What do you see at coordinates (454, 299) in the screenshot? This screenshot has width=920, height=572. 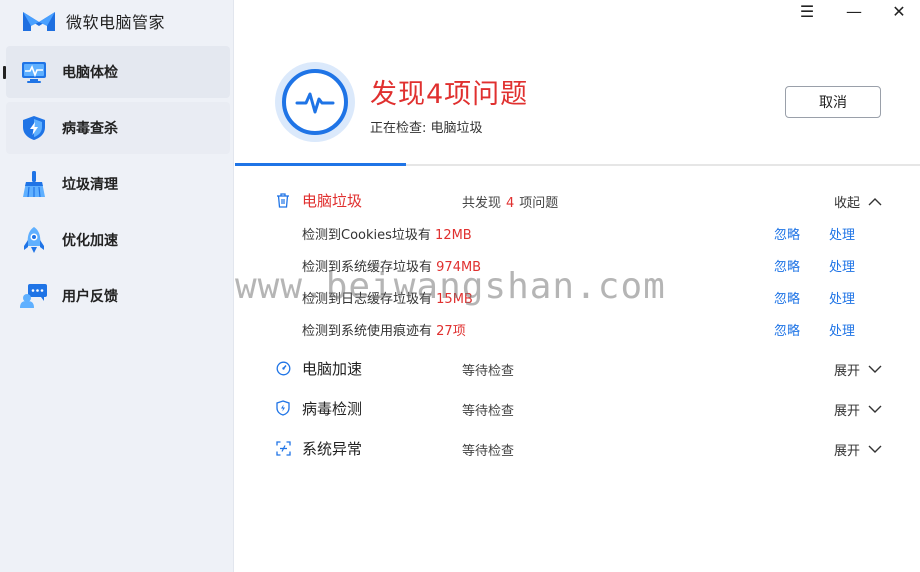 I see `item-amount: 15MB` at bounding box center [454, 299].